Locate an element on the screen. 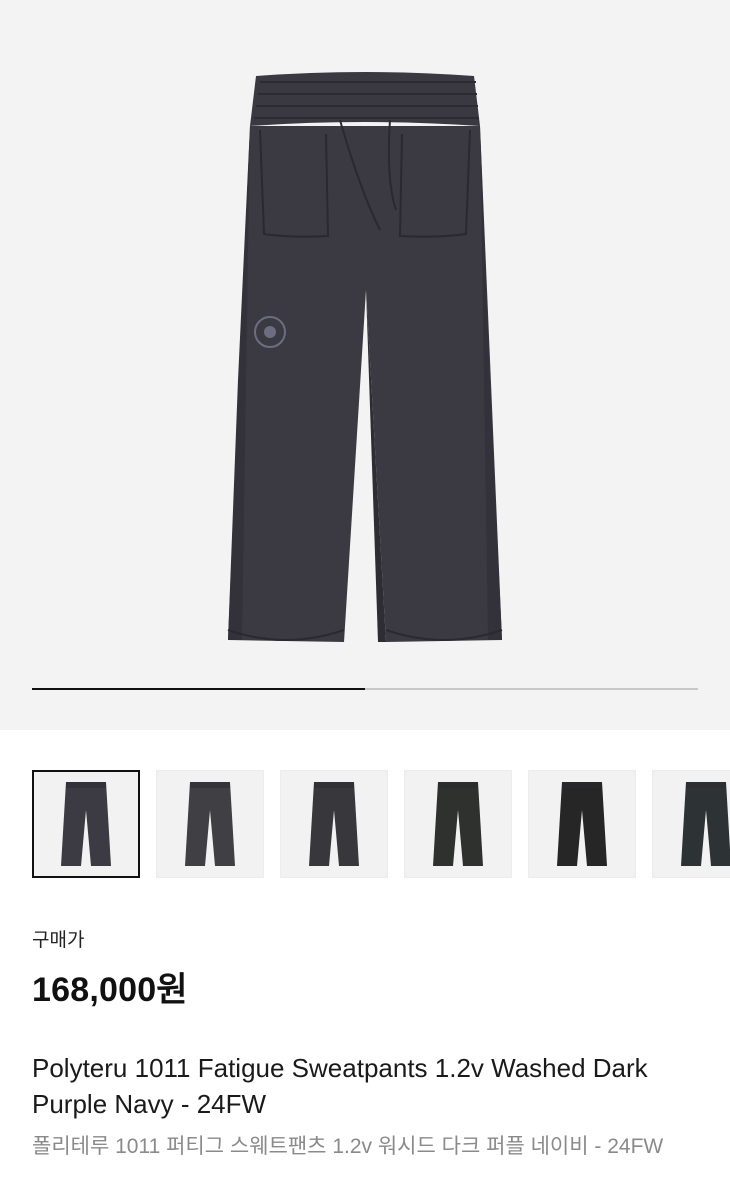  price-label: 구매가 is located at coordinates (58, 940).